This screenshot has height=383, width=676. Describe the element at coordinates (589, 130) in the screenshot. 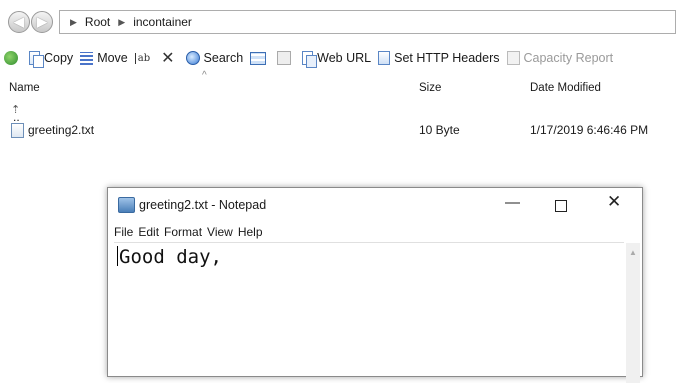

I see `file-date-modified: 1/17/2019 6:46:46 PM` at that location.